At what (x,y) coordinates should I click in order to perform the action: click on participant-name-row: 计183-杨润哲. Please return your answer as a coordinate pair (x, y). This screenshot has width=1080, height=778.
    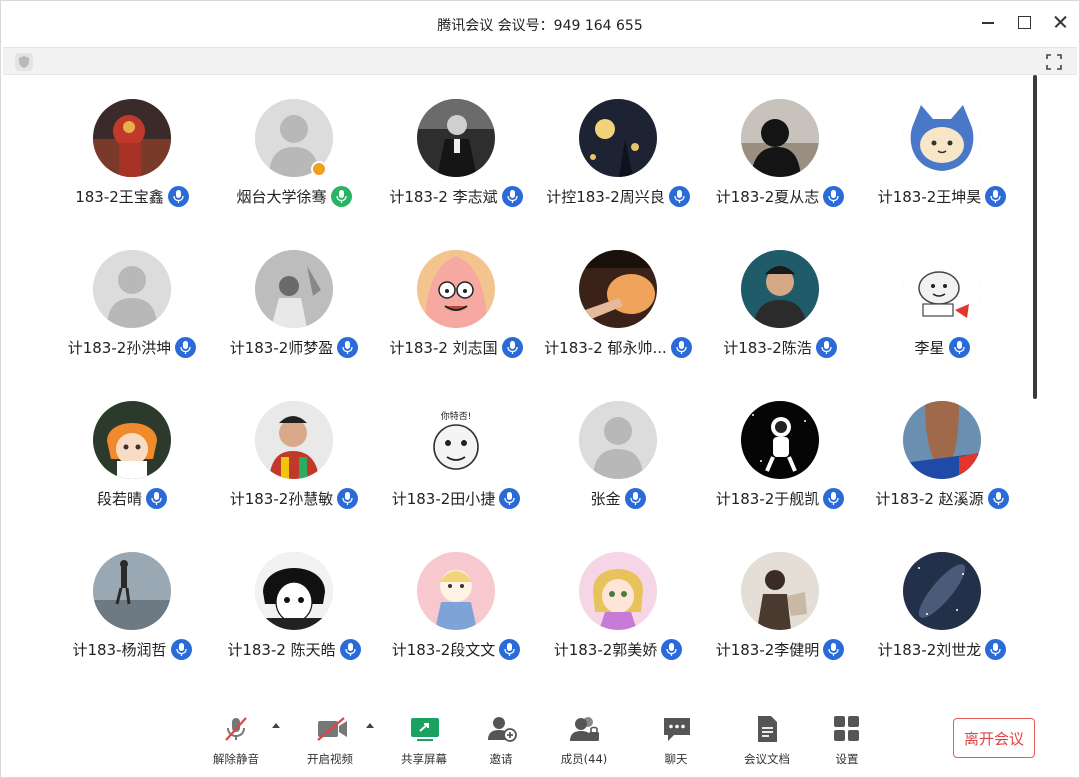
    Looking at the image, I should click on (132, 649).